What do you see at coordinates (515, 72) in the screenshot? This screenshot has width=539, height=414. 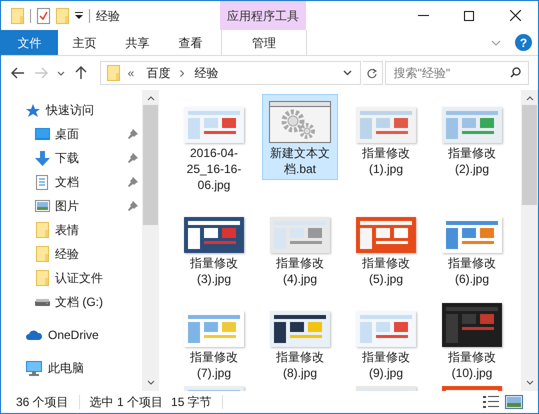 I see `search-icon` at bounding box center [515, 72].